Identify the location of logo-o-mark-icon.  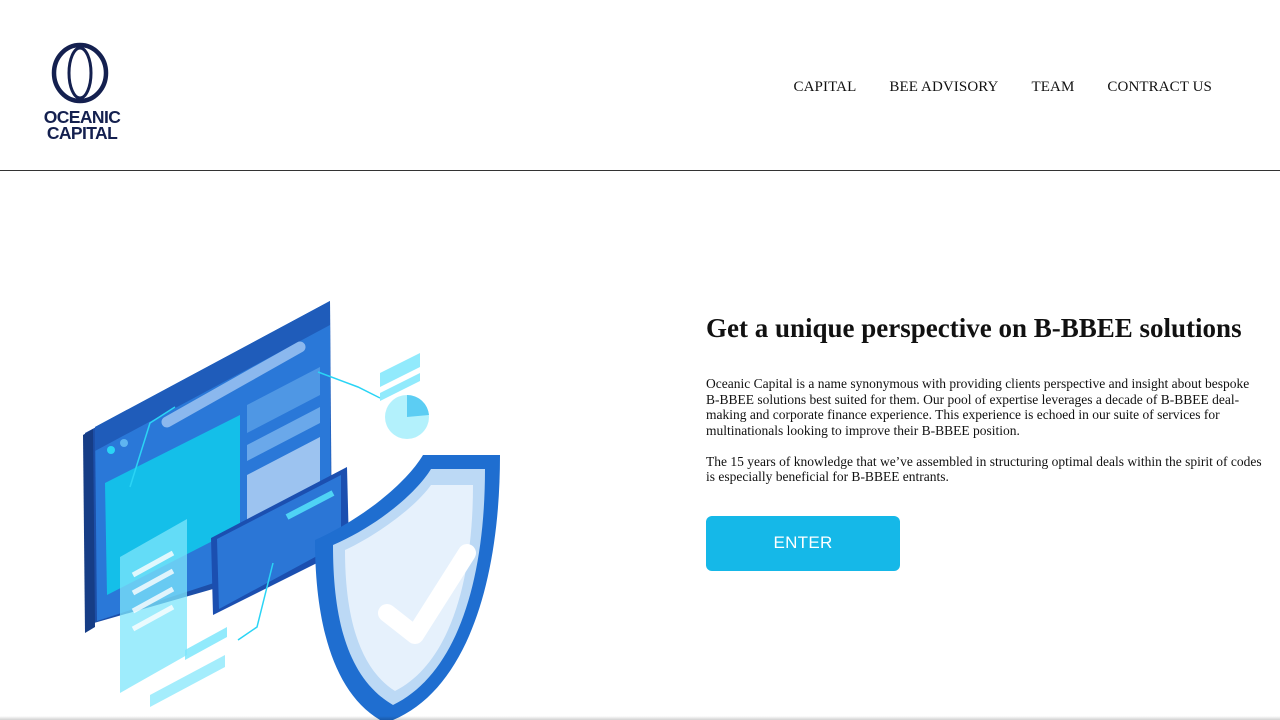
(80, 73).